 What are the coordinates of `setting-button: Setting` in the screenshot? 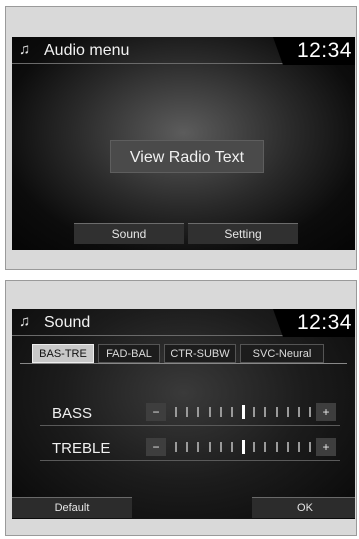 It's located at (243, 233).